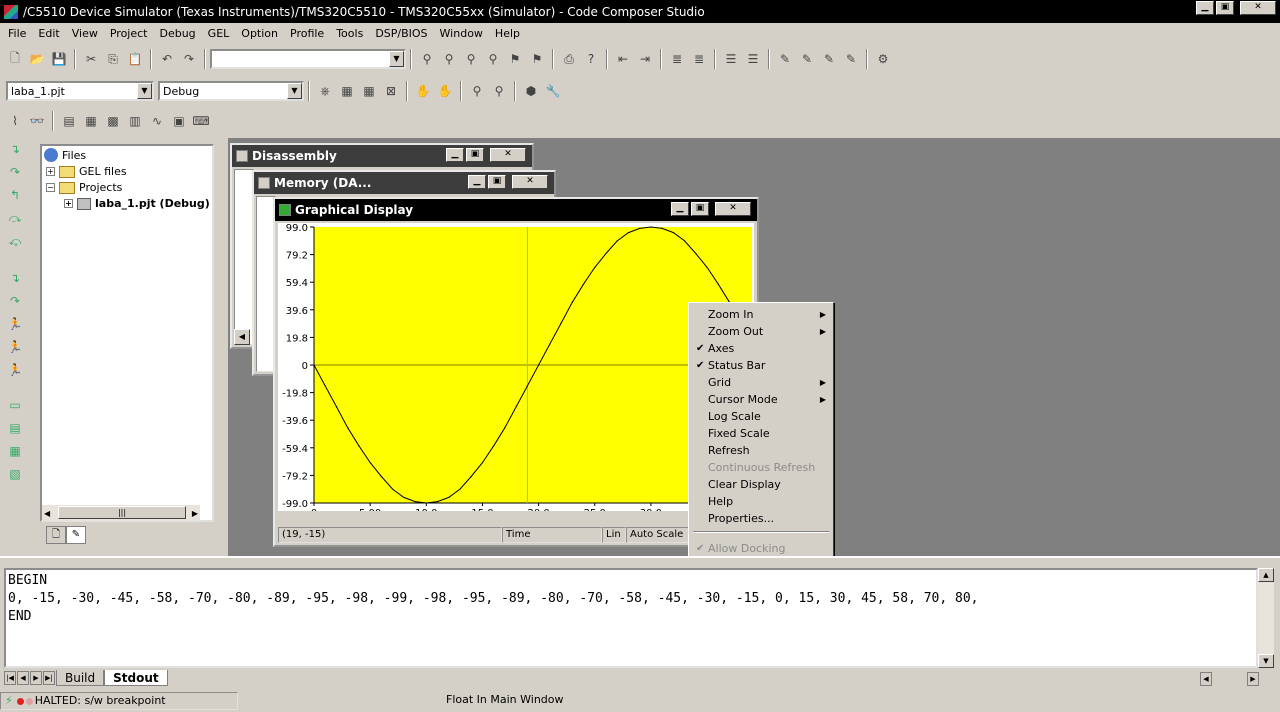  Describe the element at coordinates (753, 59) in the screenshot. I see `list-right-icon: ☰` at that location.